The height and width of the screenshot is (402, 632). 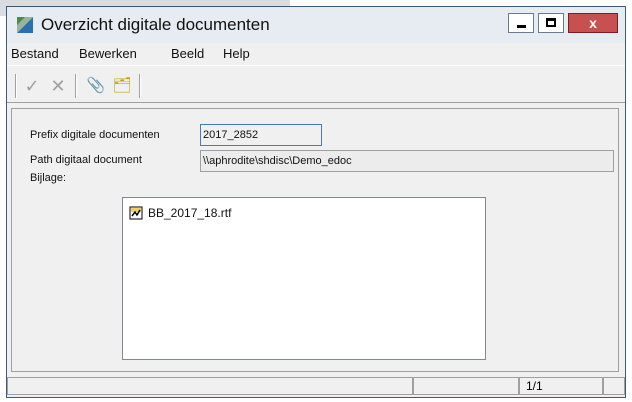 I want to click on app-icon, so click(x=25, y=25).